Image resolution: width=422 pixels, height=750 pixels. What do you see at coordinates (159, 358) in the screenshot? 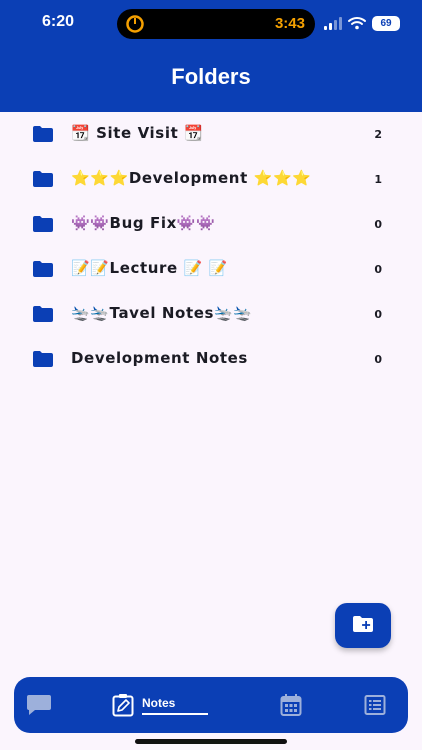
I see `folder-name: Development Notes` at bounding box center [159, 358].